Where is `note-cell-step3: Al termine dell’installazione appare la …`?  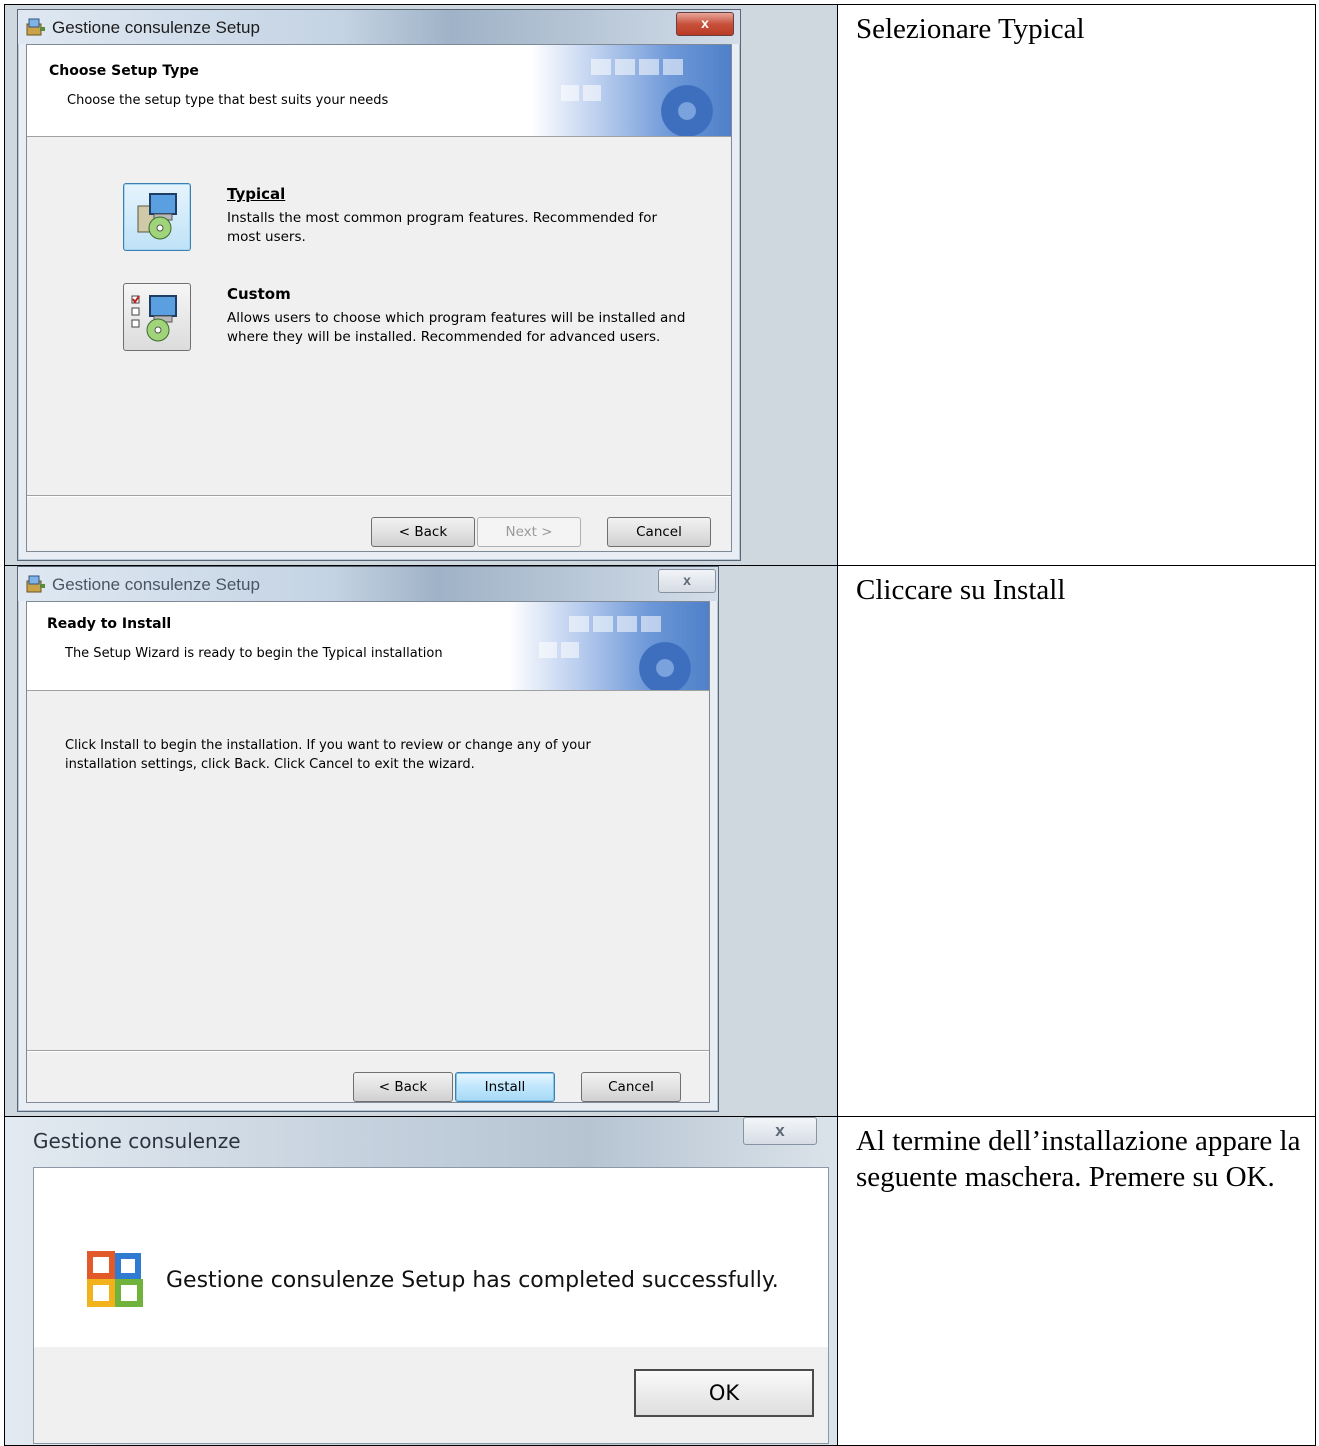 note-cell-step3: Al termine dell’installazione appare la … is located at coordinates (1076, 1281).